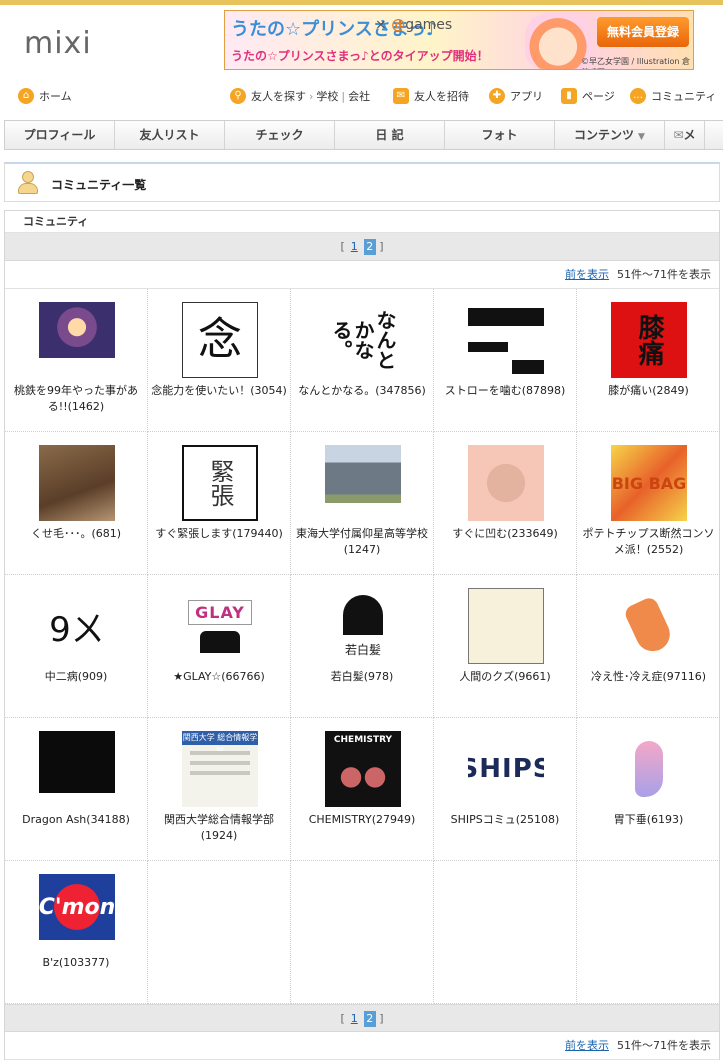 This screenshot has width=723, height=1062. Describe the element at coordinates (60, 135) in the screenshot. I see `tab-profile: プロフィール` at that location.